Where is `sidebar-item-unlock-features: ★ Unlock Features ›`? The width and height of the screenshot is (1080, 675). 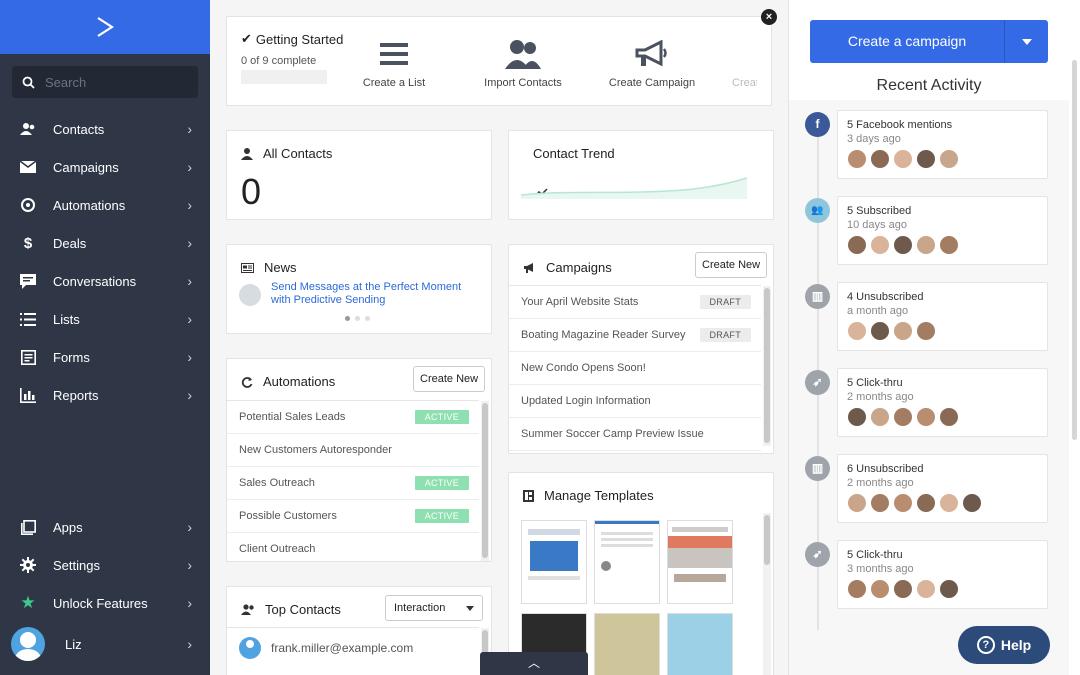 sidebar-item-unlock-features: ★ Unlock Features › is located at coordinates (105, 603).